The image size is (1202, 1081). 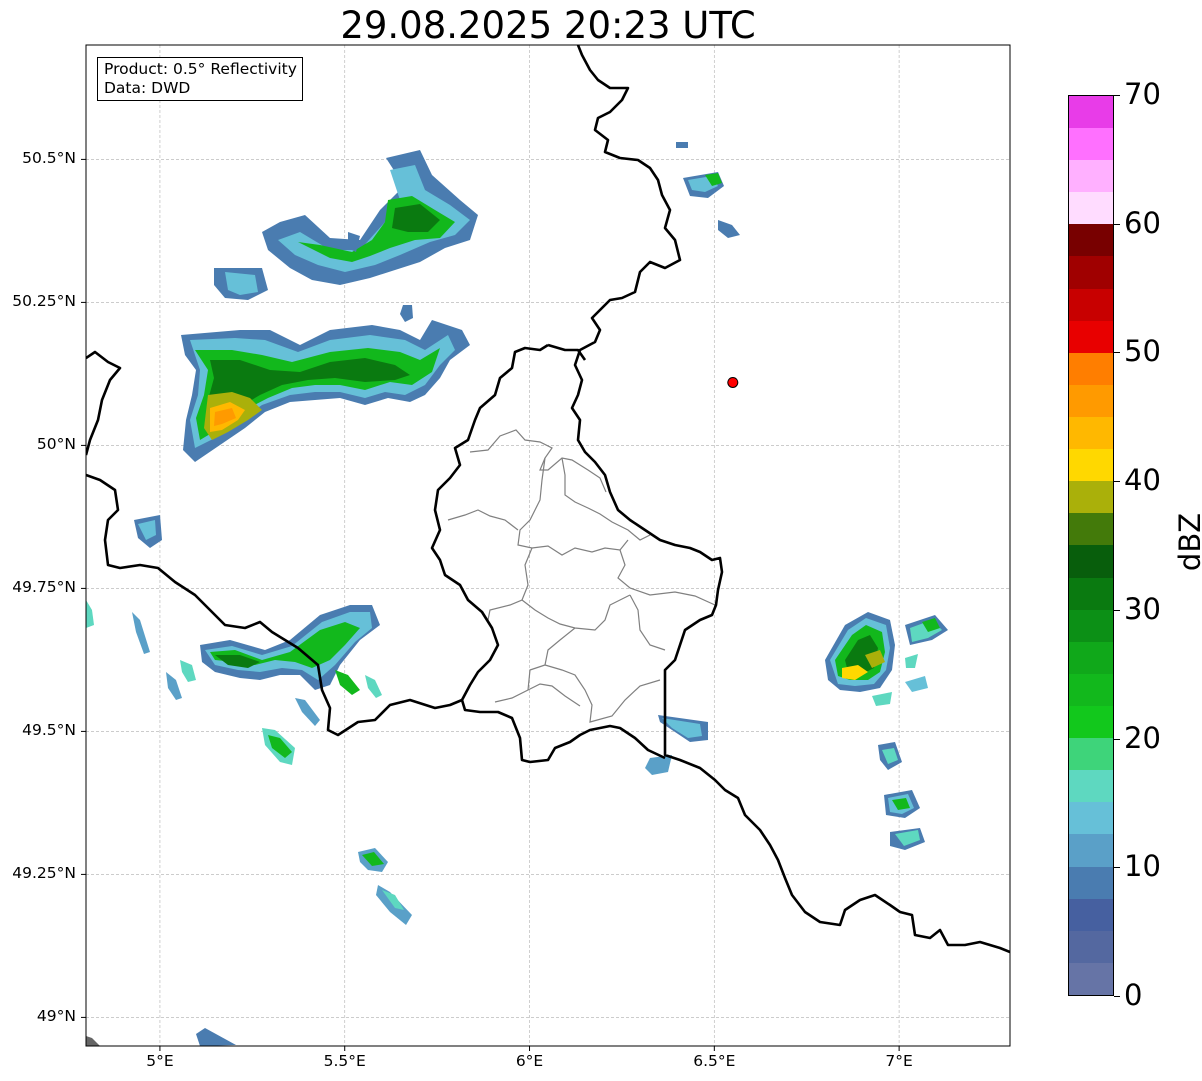 I want to click on product-label: Product: 0.5° Reflectivity, so click(x=200, y=69).